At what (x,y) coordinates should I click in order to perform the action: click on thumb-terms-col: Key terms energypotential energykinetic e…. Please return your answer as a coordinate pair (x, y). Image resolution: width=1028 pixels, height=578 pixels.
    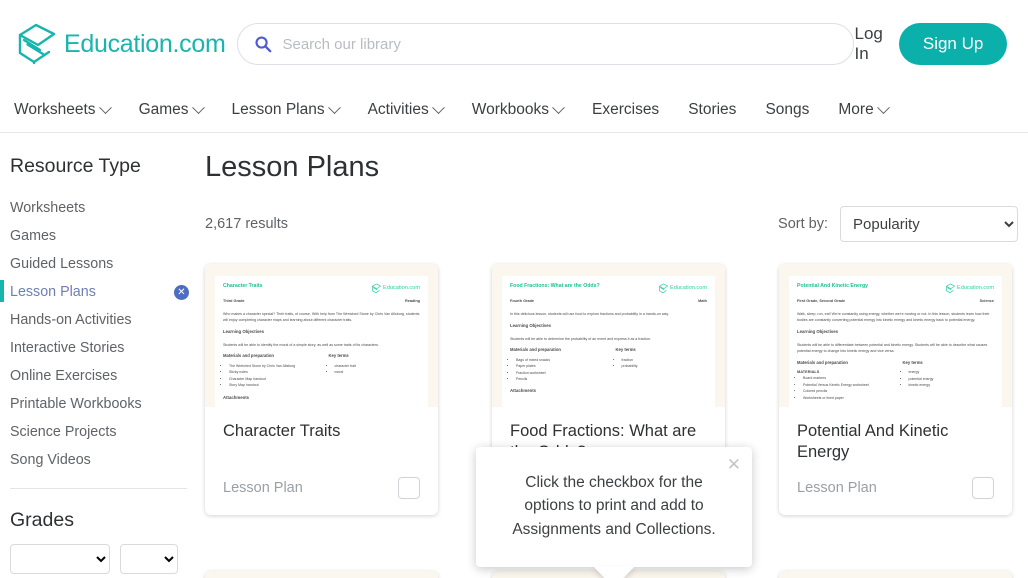
    Looking at the image, I should click on (949, 380).